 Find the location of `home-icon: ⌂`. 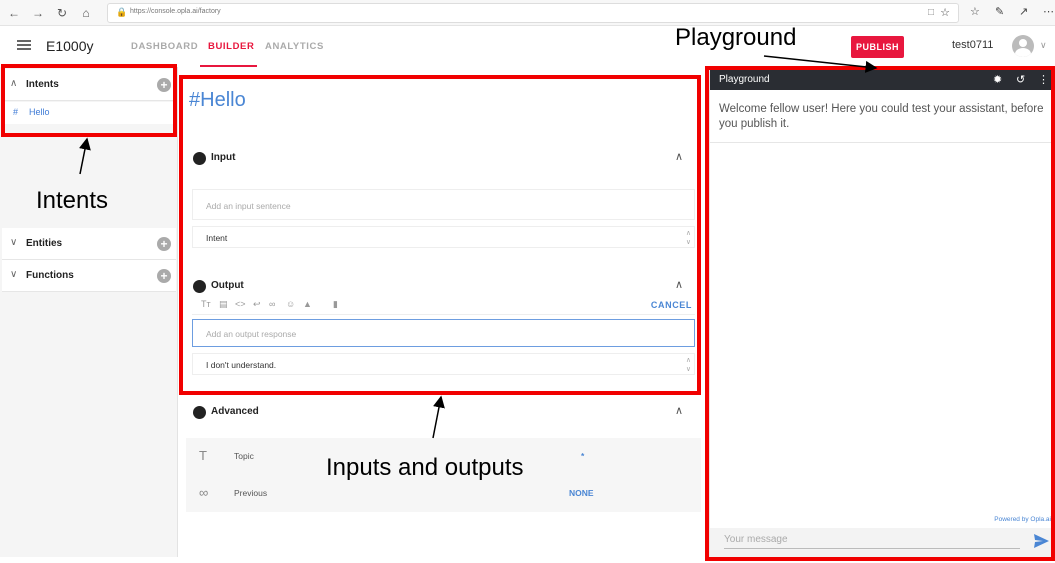

home-icon: ⌂ is located at coordinates (86, 13).